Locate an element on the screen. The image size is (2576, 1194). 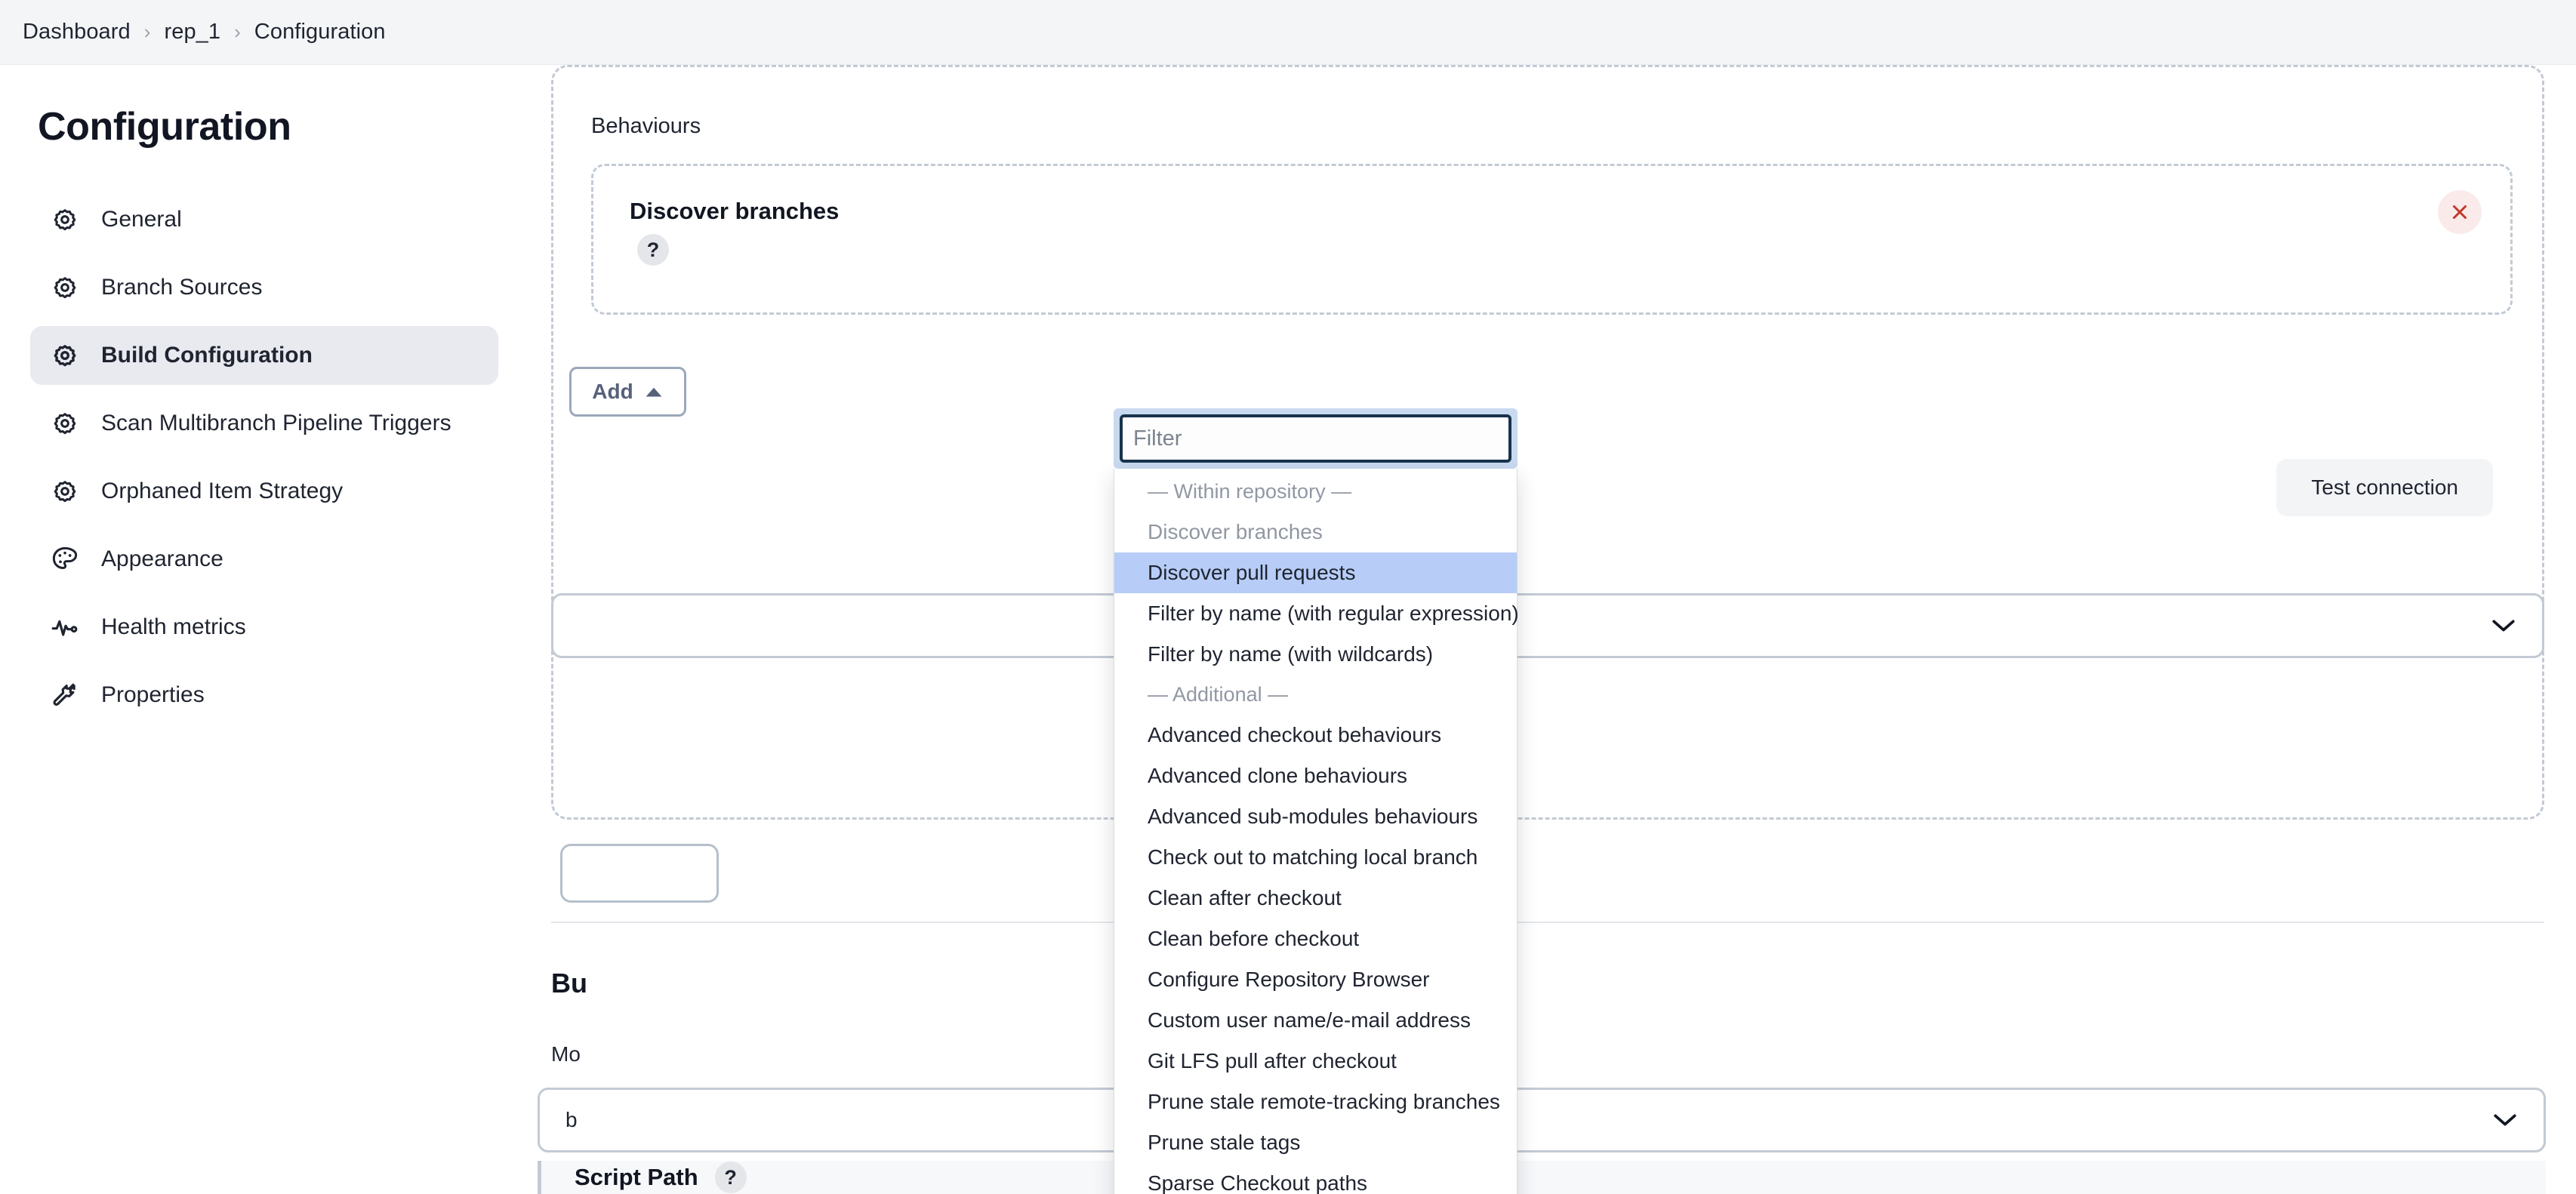
behaviours-section-label: Behaviours is located at coordinates (646, 126).